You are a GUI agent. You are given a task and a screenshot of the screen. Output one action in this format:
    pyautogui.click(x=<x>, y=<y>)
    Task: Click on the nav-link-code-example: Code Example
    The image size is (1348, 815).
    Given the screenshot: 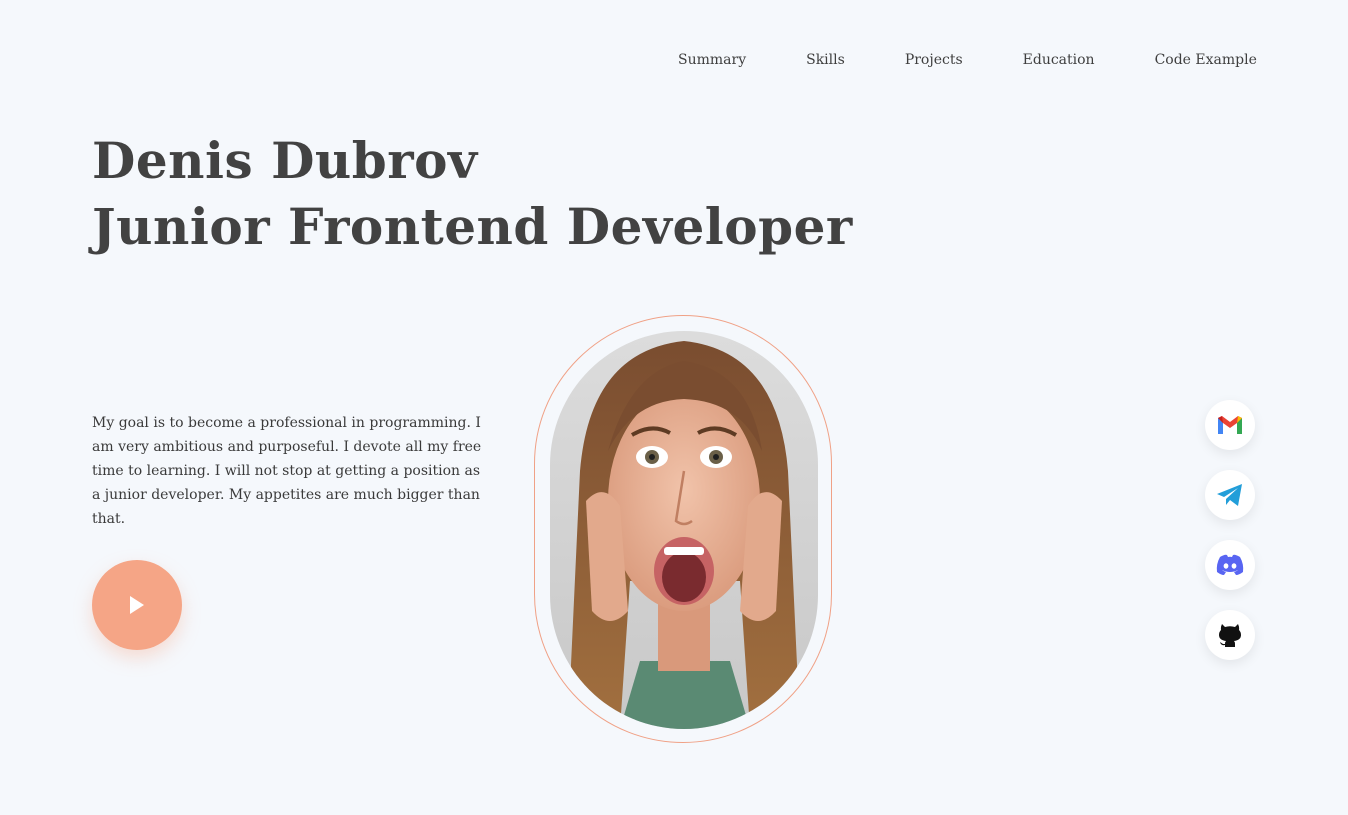 What is the action you would take?
    pyautogui.click(x=1206, y=60)
    